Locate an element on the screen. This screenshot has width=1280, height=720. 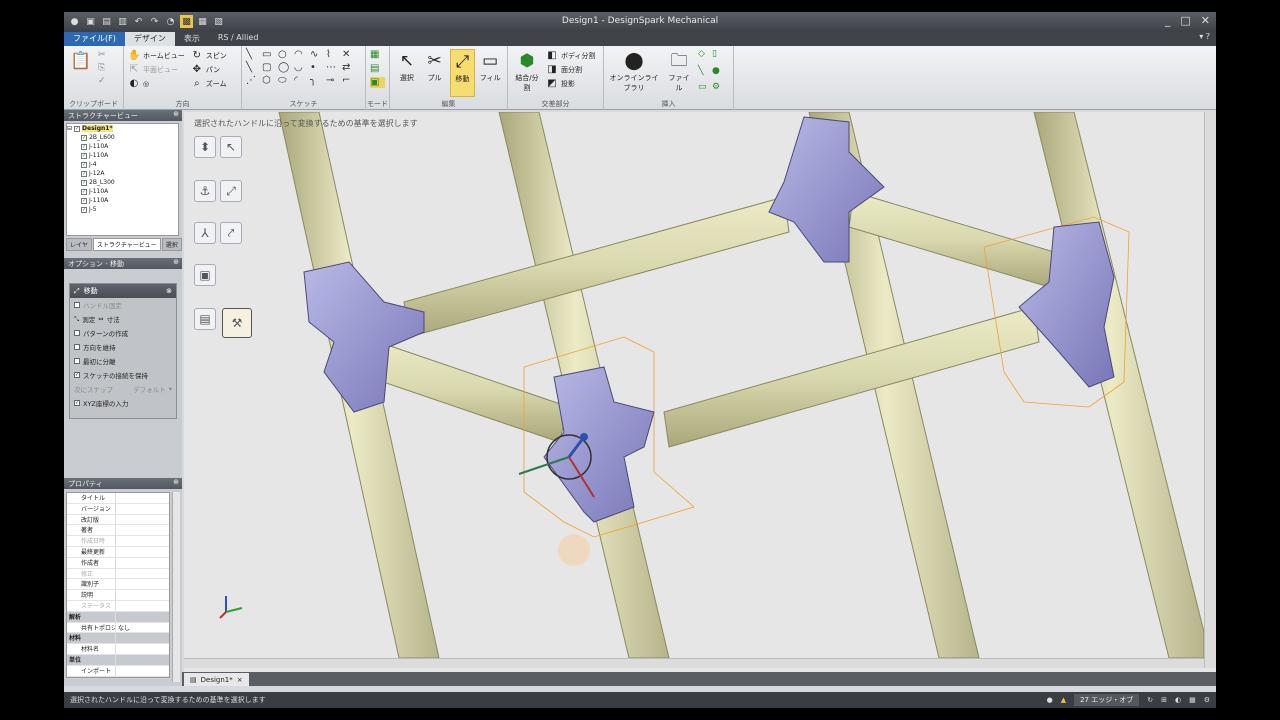
fillet-icon: ╮ is located at coordinates (317, 80).